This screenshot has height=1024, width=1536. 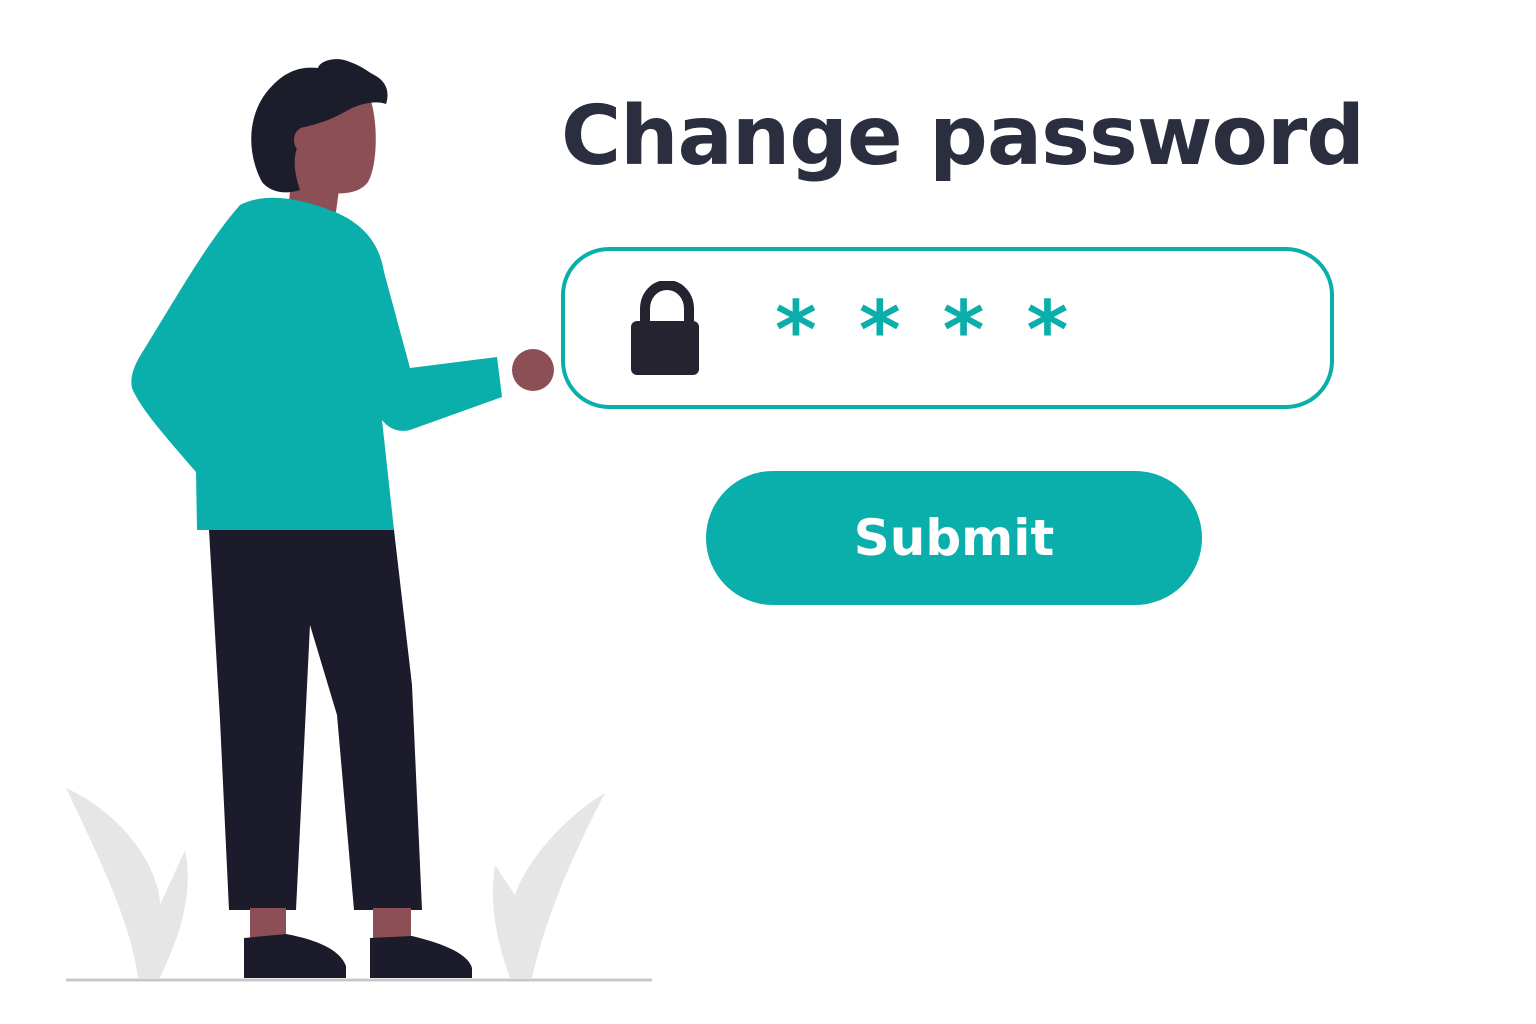 I want to click on shirt, so click(x=316, y=363).